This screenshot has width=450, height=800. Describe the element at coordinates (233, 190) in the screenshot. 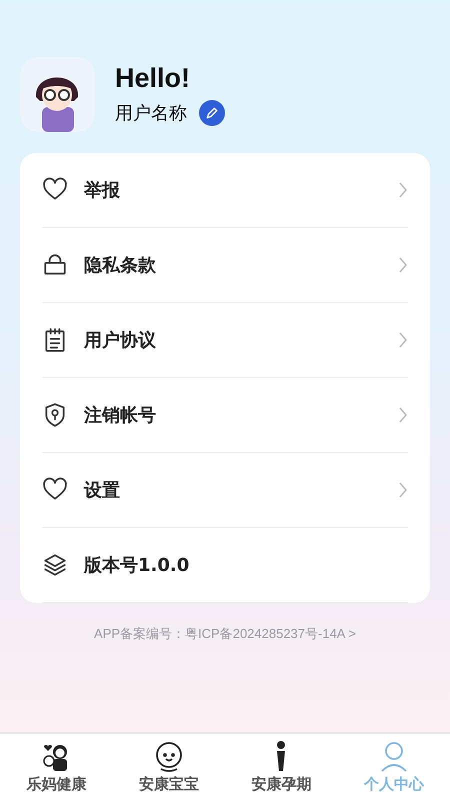

I see `menu-item: 举报` at that location.